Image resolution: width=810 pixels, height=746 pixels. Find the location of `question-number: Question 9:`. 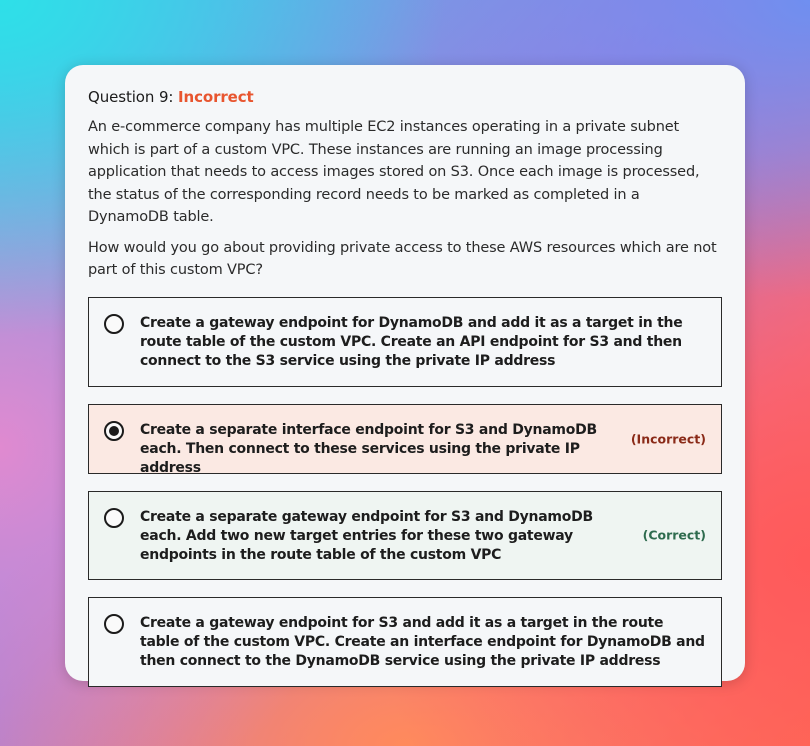

question-number: Question 9: is located at coordinates (131, 97).